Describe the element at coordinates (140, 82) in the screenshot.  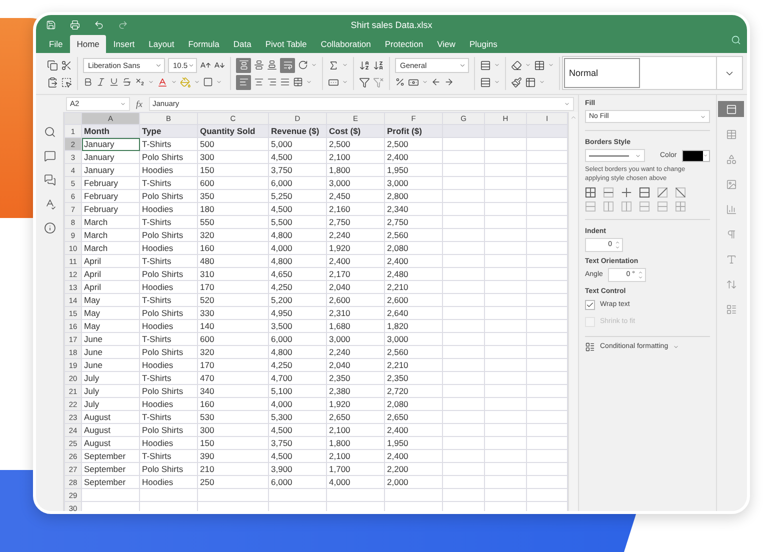
I see `subscript-icon` at that location.